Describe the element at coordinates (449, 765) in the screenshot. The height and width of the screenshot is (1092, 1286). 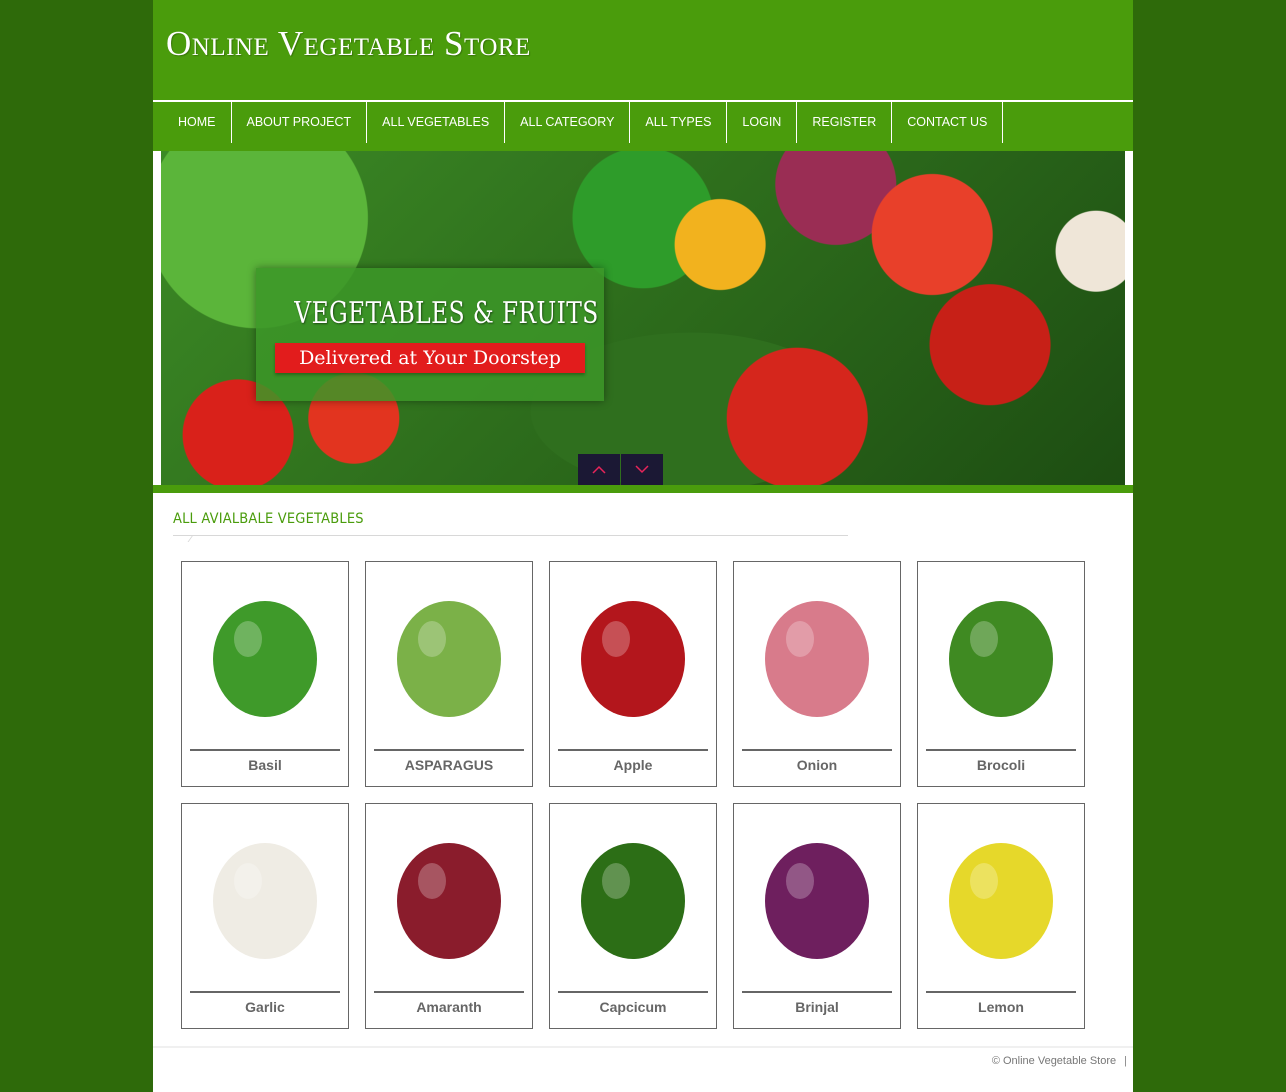
I see `product-name: ASPARAGUS` at that location.